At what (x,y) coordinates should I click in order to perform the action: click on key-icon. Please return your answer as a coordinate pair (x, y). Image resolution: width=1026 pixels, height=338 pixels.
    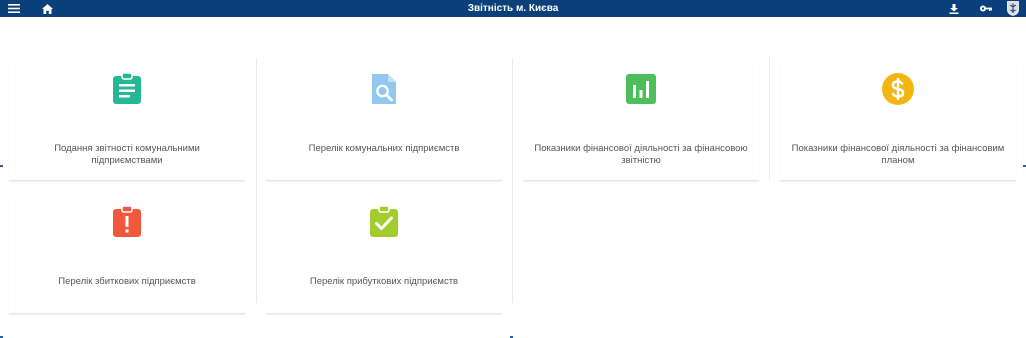
    Looking at the image, I should click on (986, 8).